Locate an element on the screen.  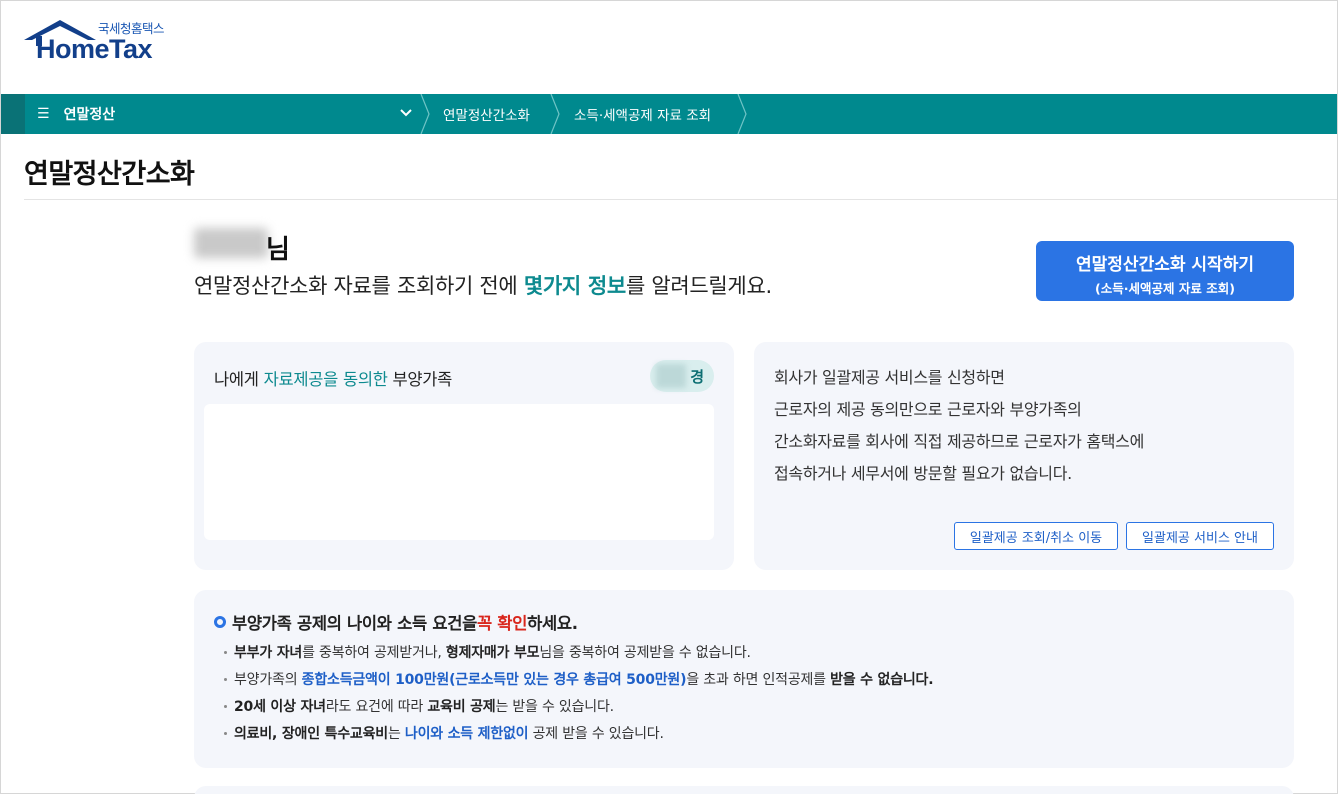
consent-card-title: 나에게 자료제공을 동의한 부양가족 is located at coordinates (333, 378).